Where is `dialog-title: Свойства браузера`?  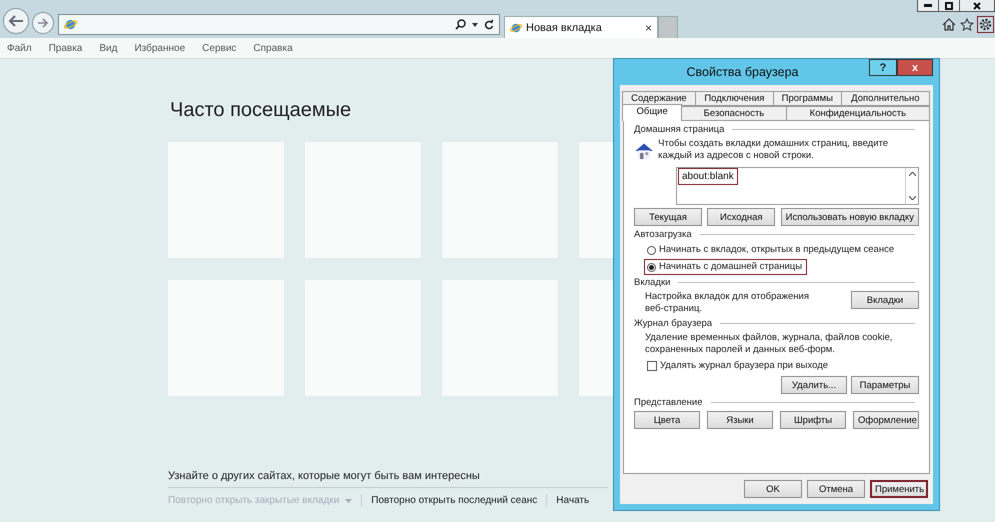
dialog-title: Свойства браузера is located at coordinates (743, 72).